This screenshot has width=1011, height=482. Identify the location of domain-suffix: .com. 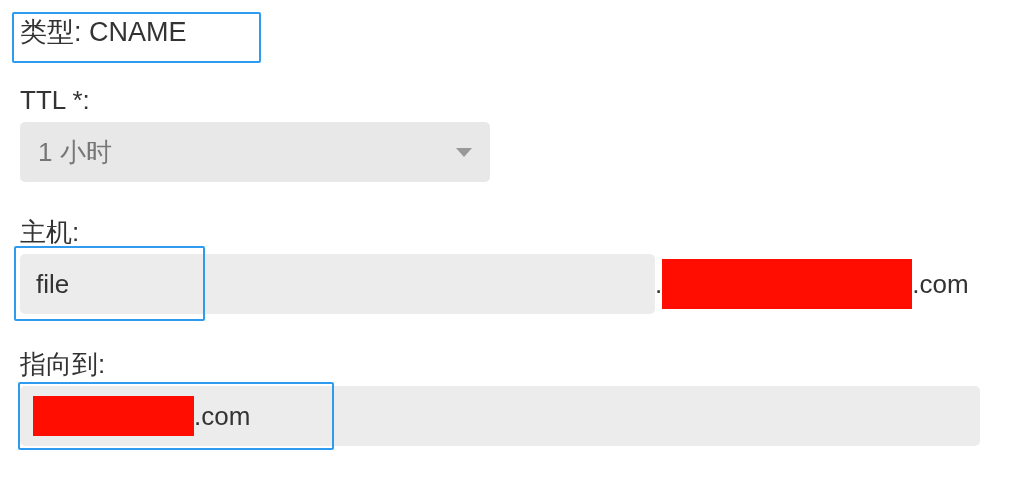
(940, 284).